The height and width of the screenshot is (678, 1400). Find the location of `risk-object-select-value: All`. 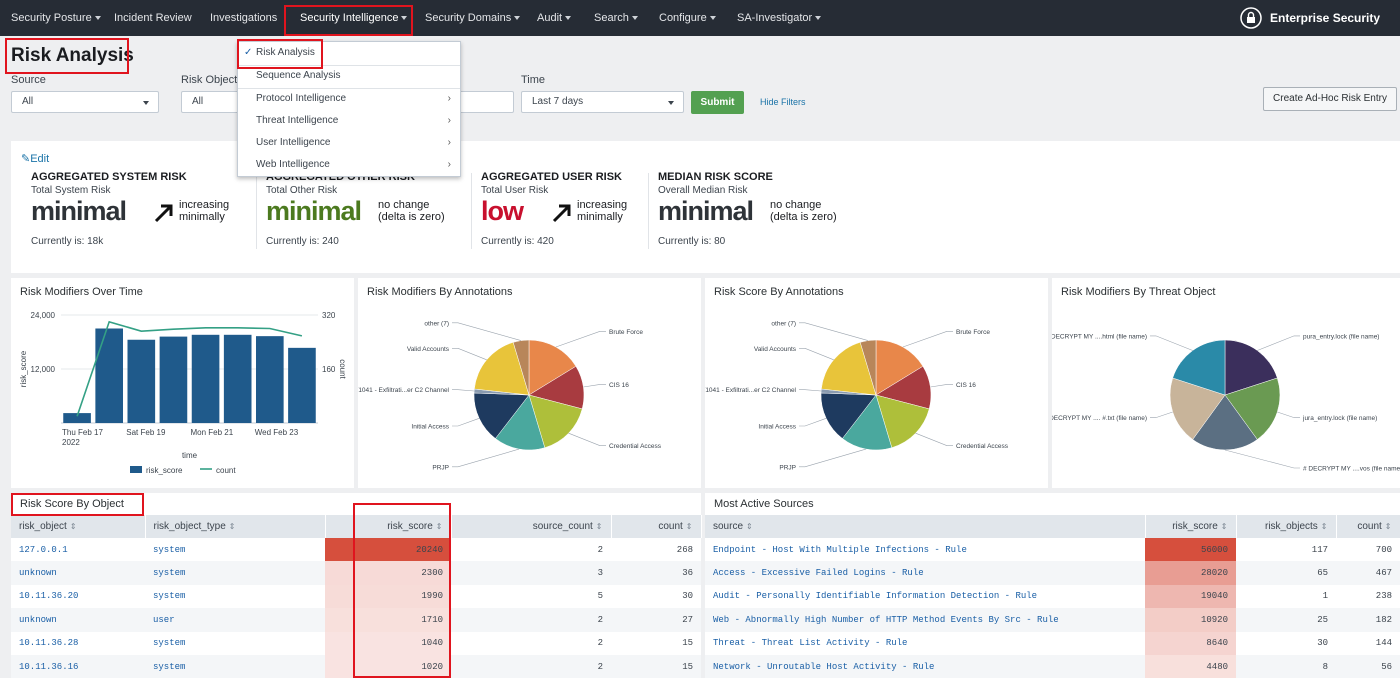

risk-object-select-value: All is located at coordinates (198, 101).